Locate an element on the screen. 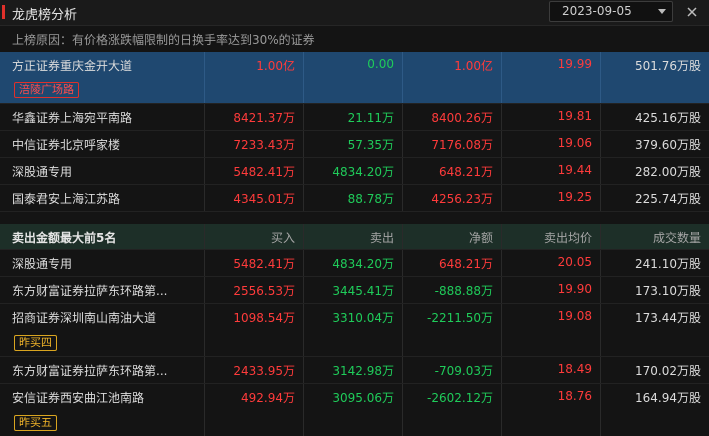 Image resolution: width=709 pixels, height=436 pixels. broker-name: 中信证券北京呼家楼 is located at coordinates (66, 145).